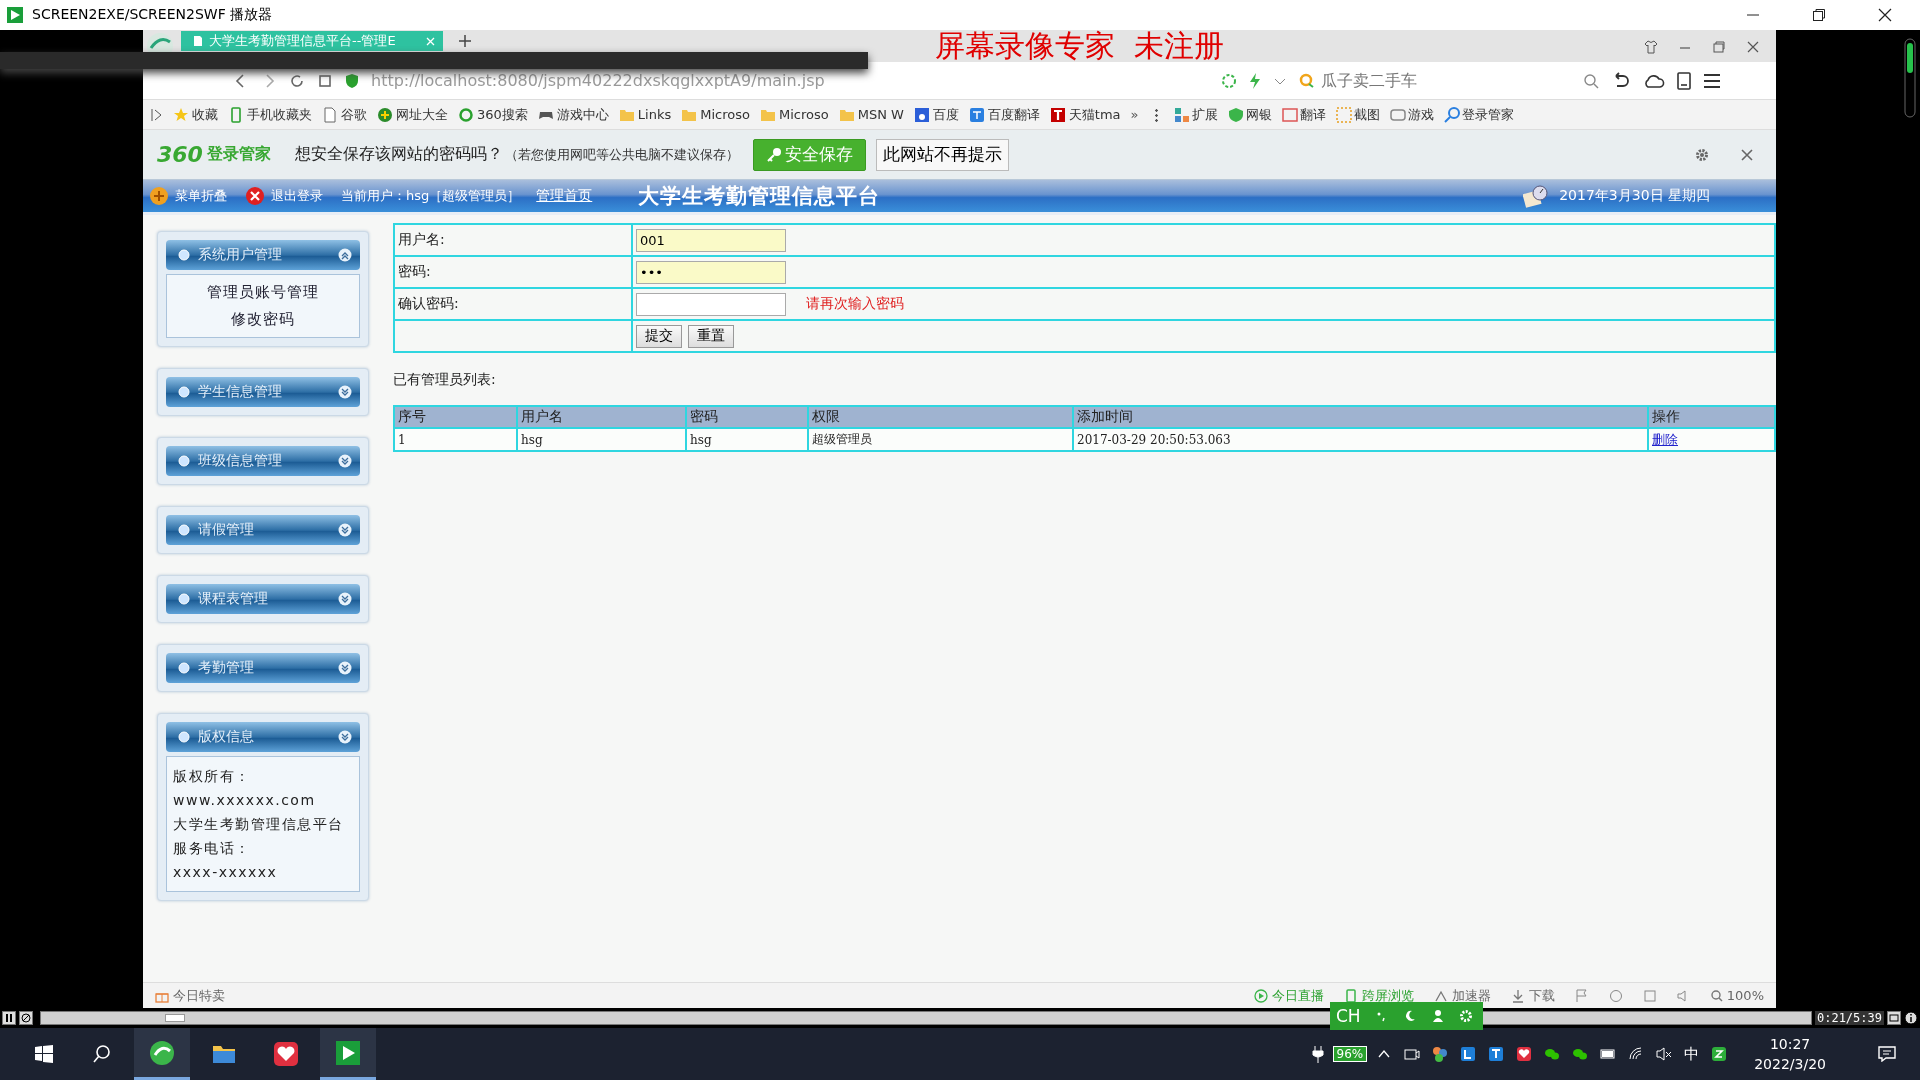  What do you see at coordinates (263, 530) in the screenshot?
I see `menu-header: 请假管理` at bounding box center [263, 530].